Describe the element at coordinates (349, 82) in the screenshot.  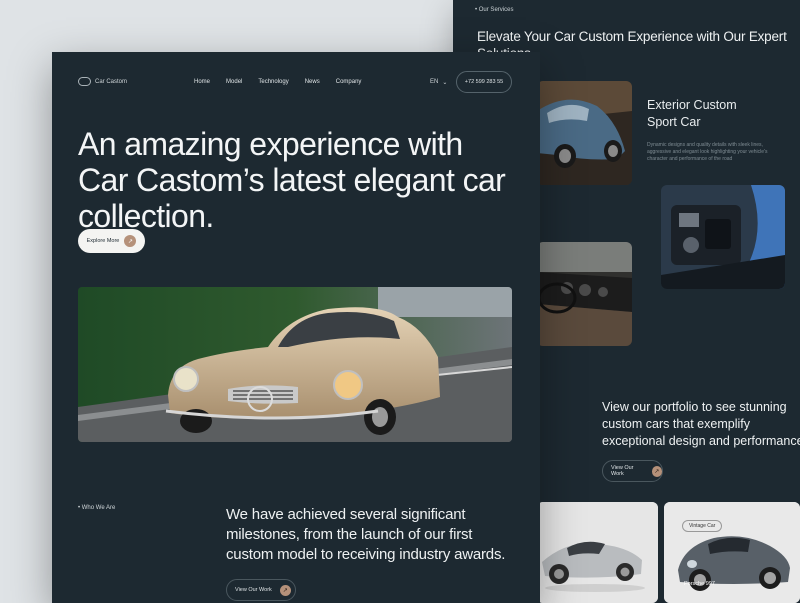
I see `nav-company: Company` at that location.